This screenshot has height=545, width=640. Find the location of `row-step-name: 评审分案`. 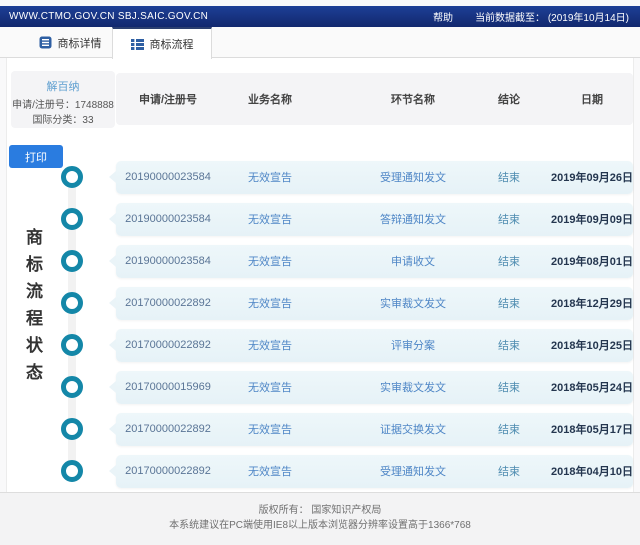

row-step-name: 评审分案 is located at coordinates (413, 346).